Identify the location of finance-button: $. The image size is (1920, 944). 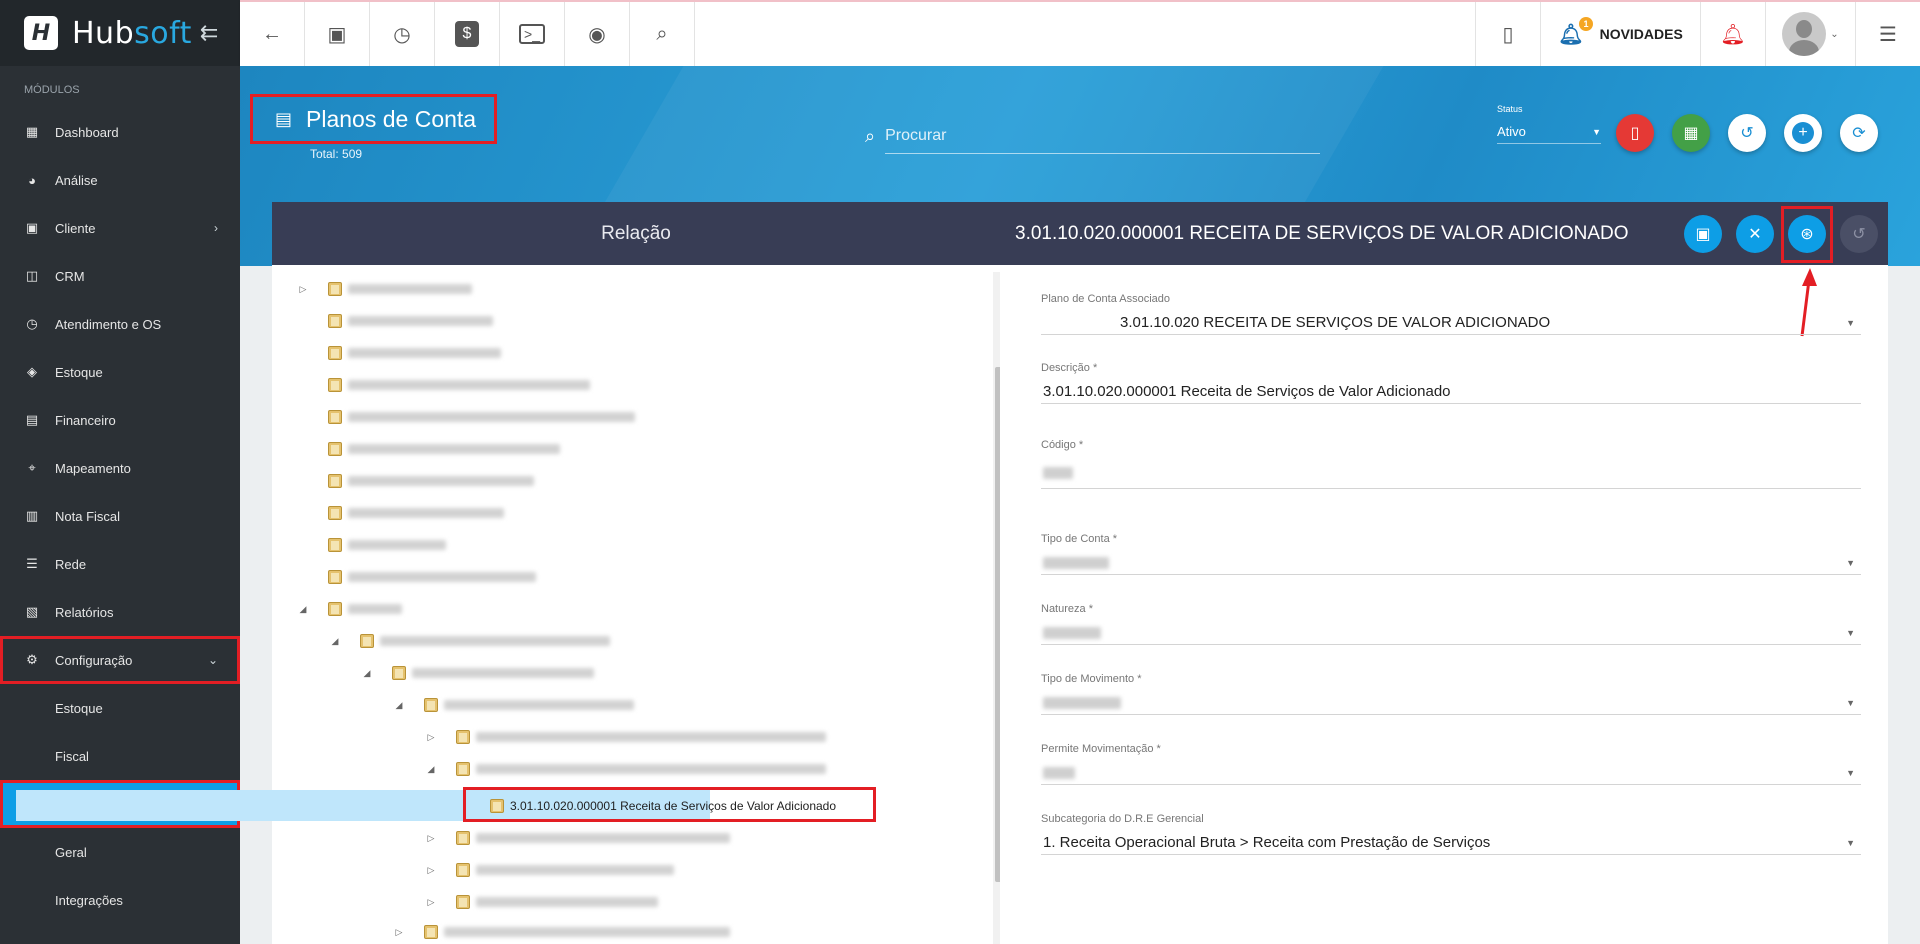
(467, 34).